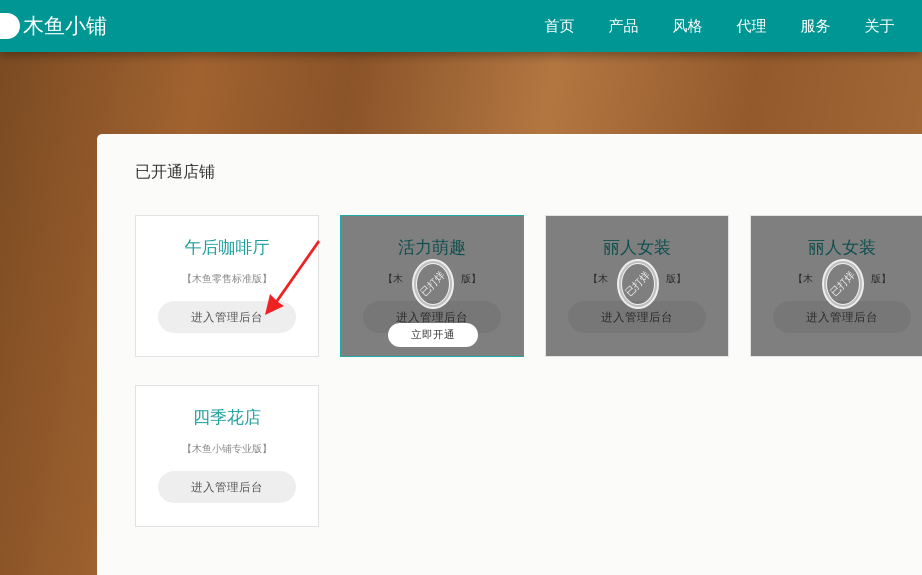 The height and width of the screenshot is (575, 922). I want to click on shop-card: 四季花店 【木鱼小铺专业版】 进入管理后台, so click(227, 456).